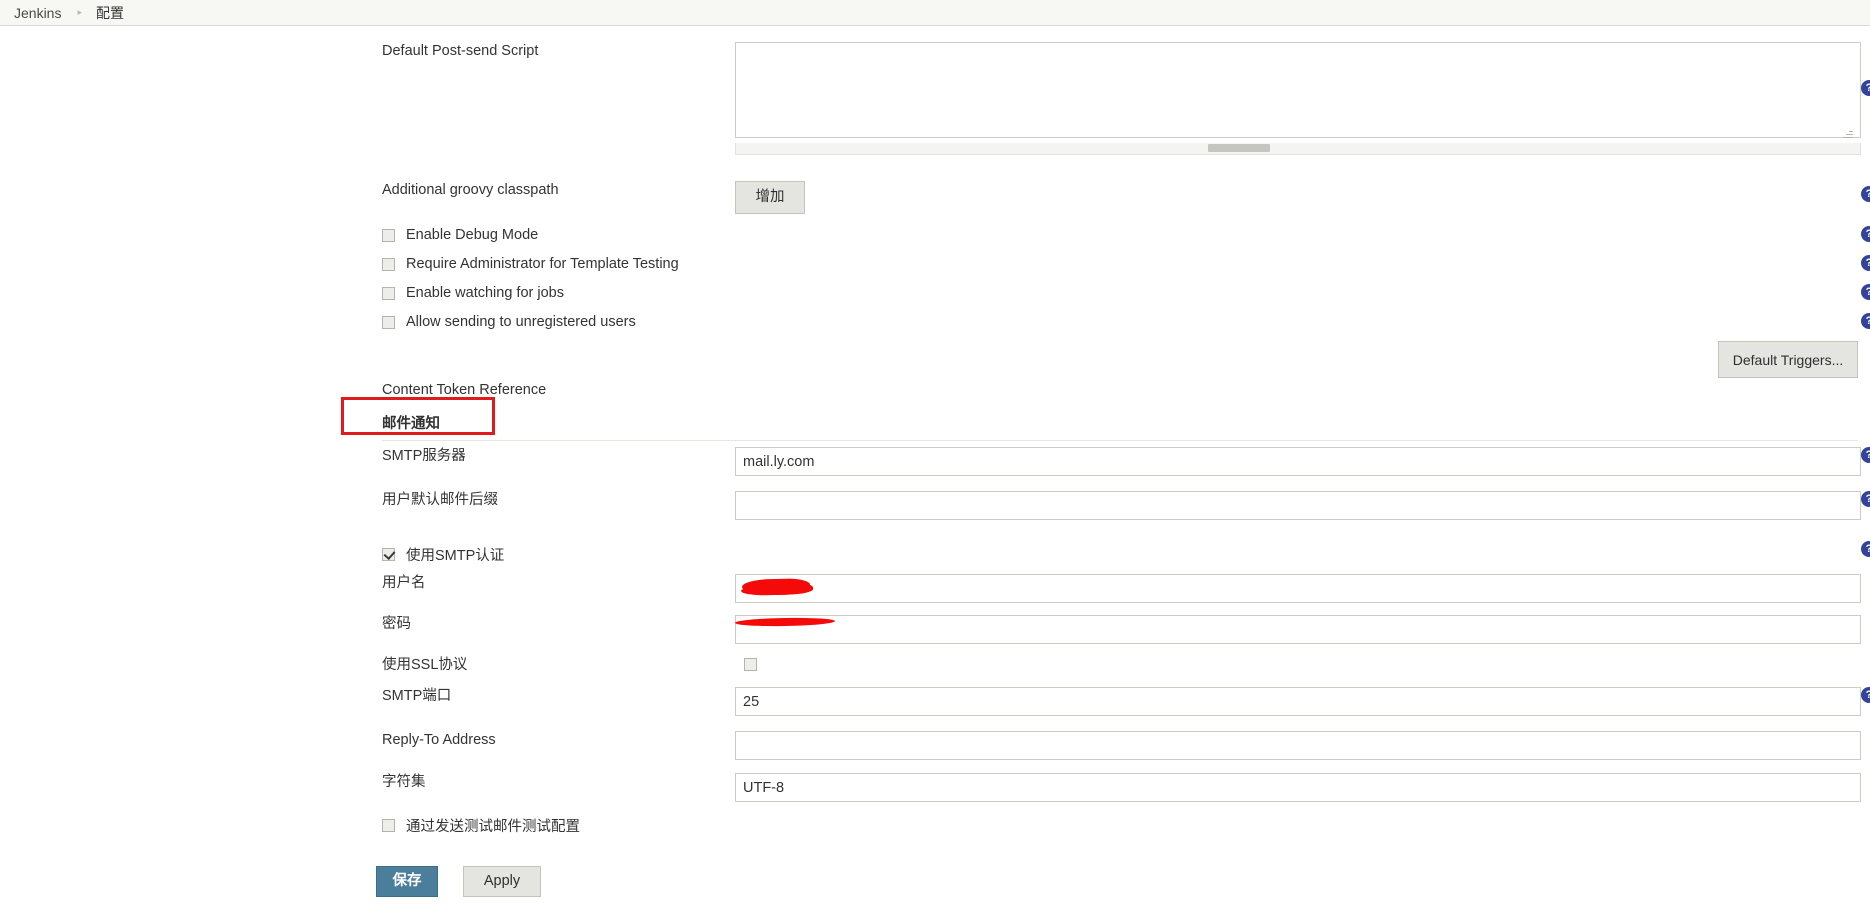  Describe the element at coordinates (472, 235) in the screenshot. I see `enable-debug-mode-label: Enable Debug Mode` at that location.